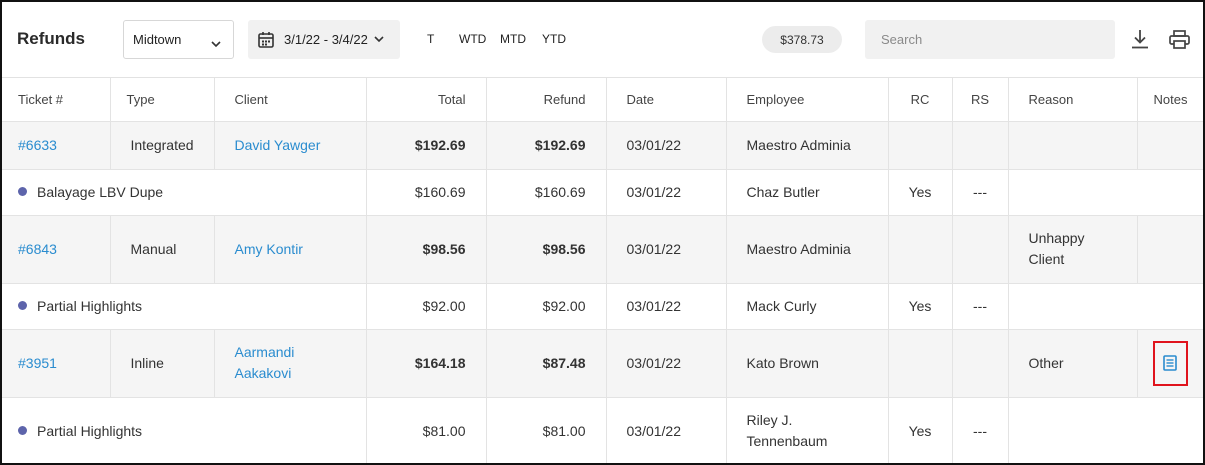  I want to click on location-select: Midtown, so click(178, 39).